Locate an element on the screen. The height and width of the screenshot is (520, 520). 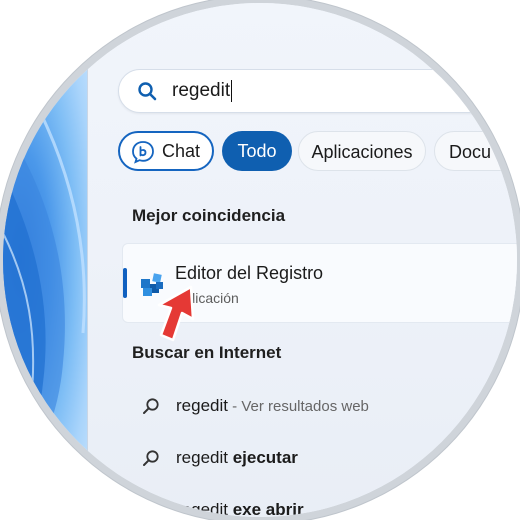
web-result-2-suggestion: ejecutar is located at coordinates (262, 457).